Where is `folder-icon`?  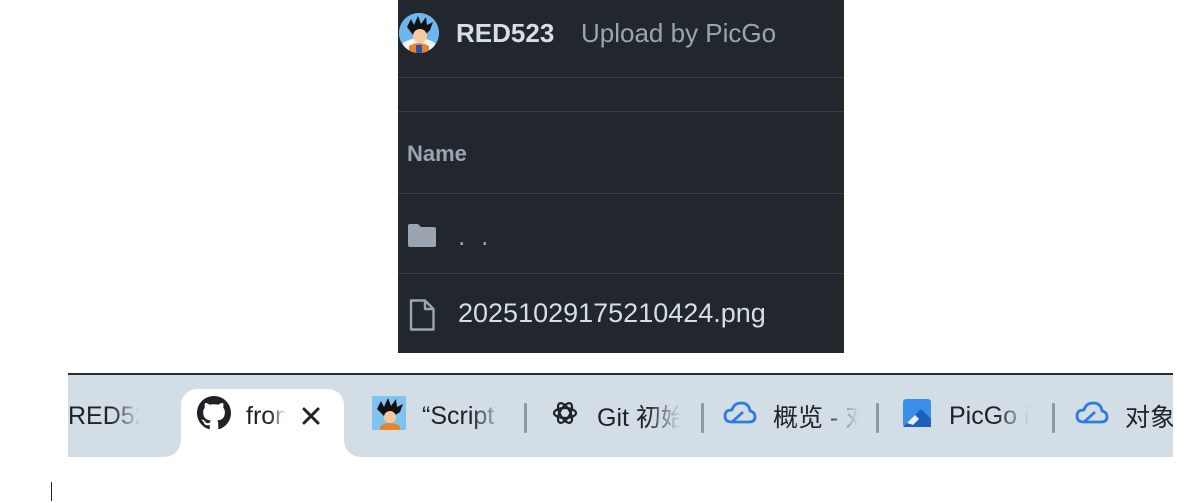
folder-icon is located at coordinates (422, 237).